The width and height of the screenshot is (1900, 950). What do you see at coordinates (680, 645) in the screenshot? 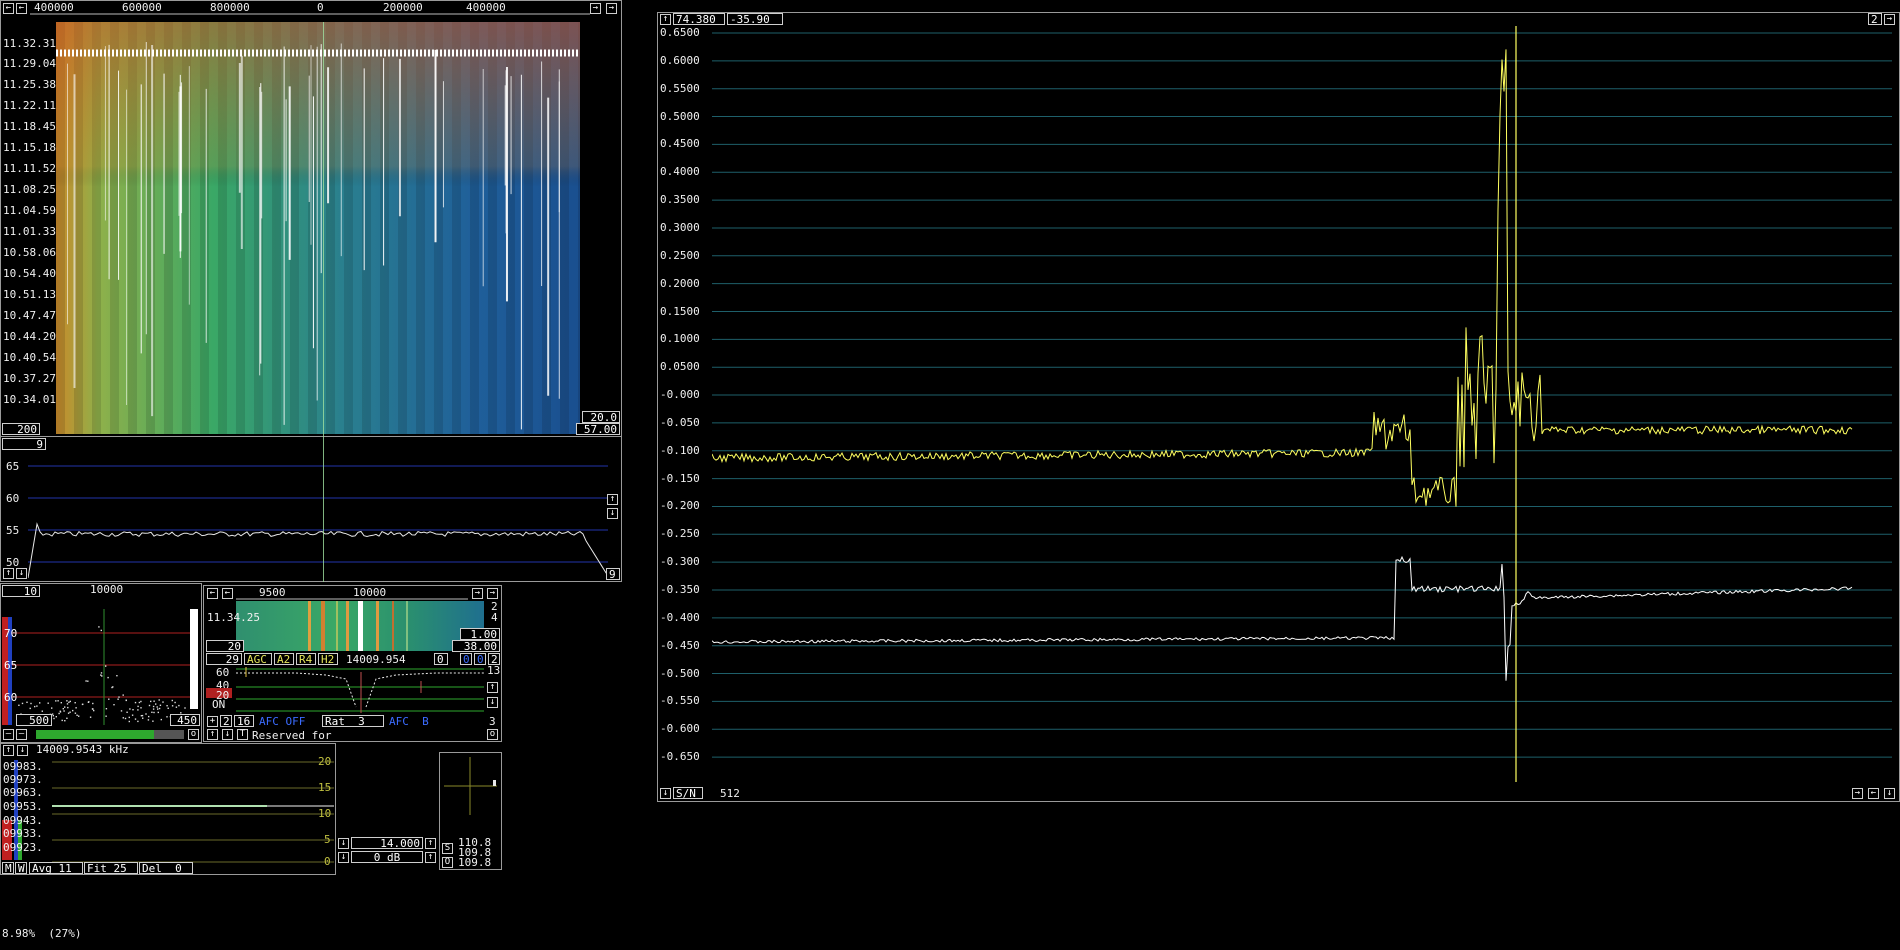
I see `graph-y-label: -0.450` at bounding box center [680, 645].